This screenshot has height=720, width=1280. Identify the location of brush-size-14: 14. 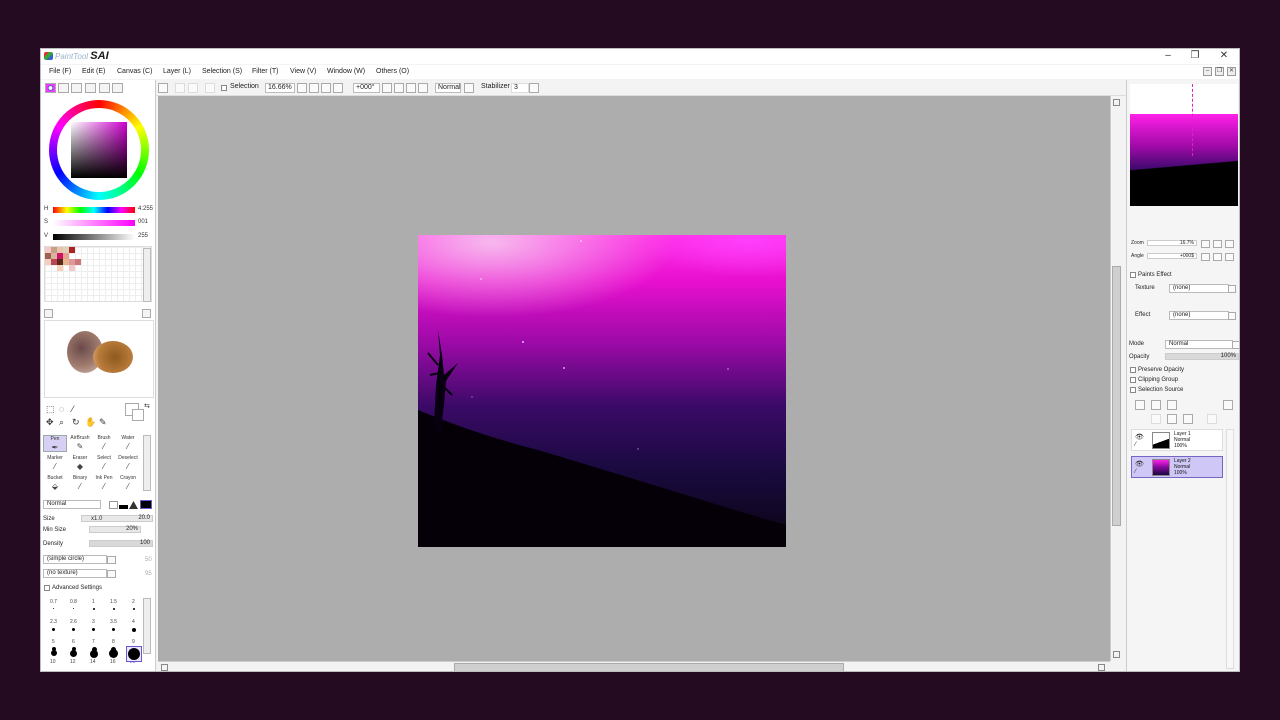
(93, 662).